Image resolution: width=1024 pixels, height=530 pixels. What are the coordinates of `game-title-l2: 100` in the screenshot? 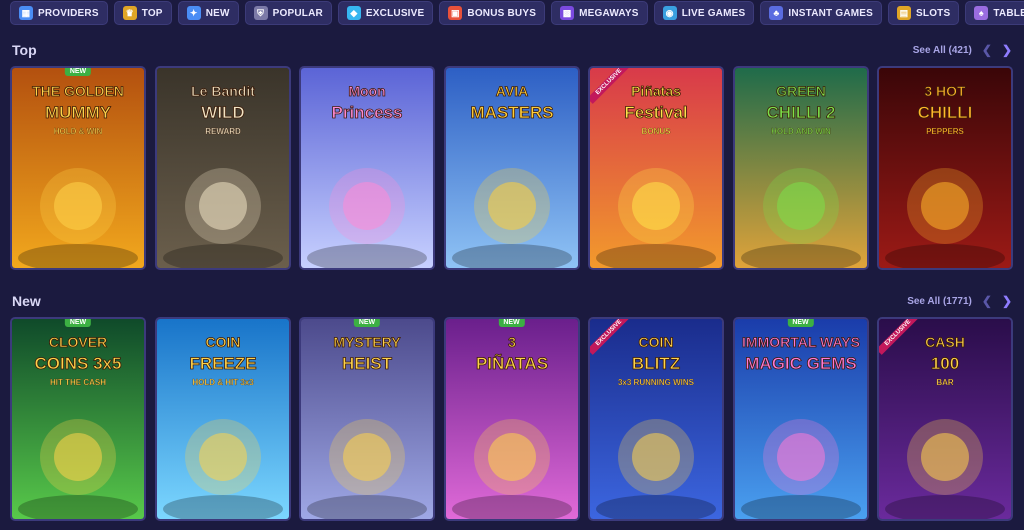 It's located at (945, 363).